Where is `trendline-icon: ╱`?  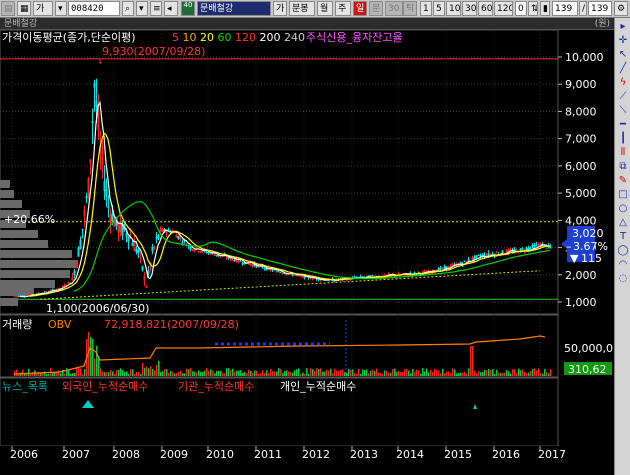 trendline-icon: ╱ is located at coordinates (623, 68).